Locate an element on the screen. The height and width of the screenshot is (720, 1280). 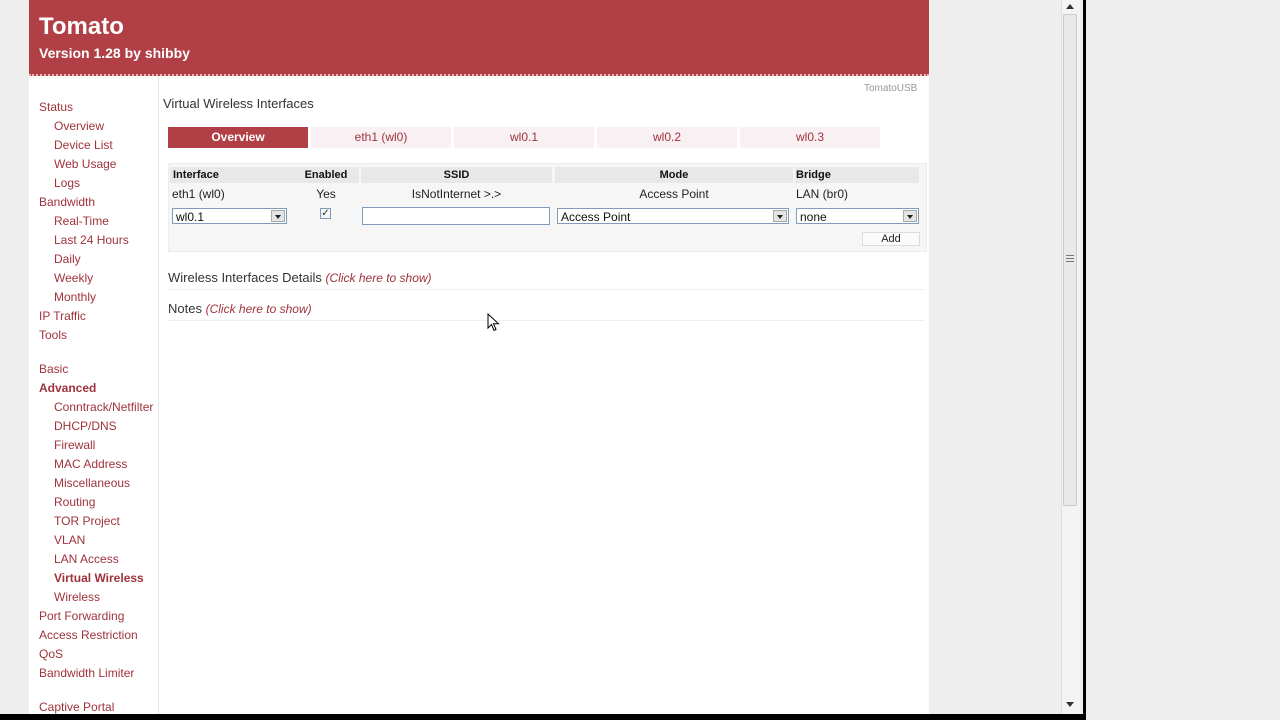
app-title: Tomato is located at coordinates (81, 26).